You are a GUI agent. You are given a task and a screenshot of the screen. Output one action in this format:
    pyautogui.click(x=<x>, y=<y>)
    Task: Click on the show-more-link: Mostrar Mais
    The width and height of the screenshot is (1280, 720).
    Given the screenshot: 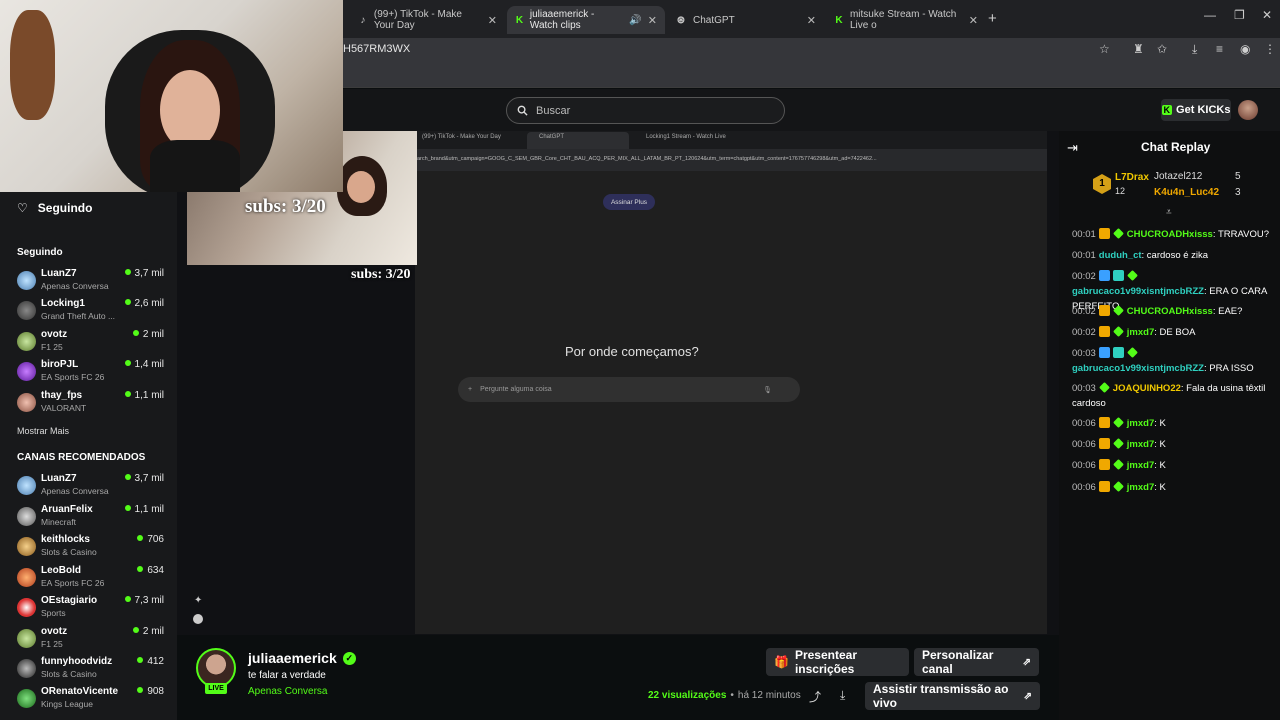 What is the action you would take?
    pyautogui.click(x=43, y=431)
    